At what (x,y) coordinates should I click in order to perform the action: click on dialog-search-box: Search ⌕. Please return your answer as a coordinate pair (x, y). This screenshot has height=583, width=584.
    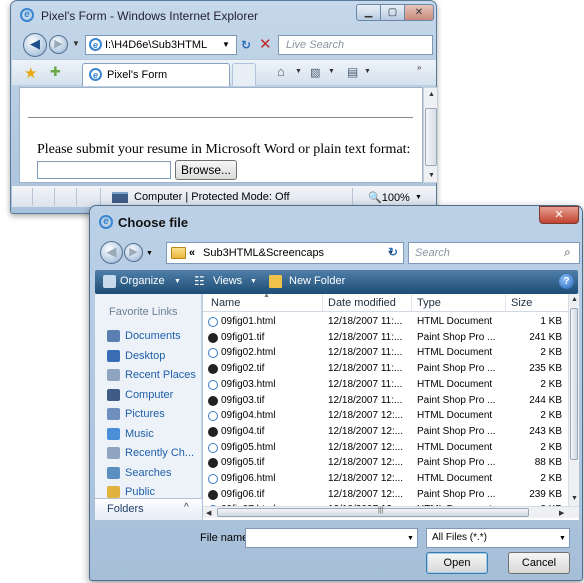
    Looking at the image, I should click on (494, 253).